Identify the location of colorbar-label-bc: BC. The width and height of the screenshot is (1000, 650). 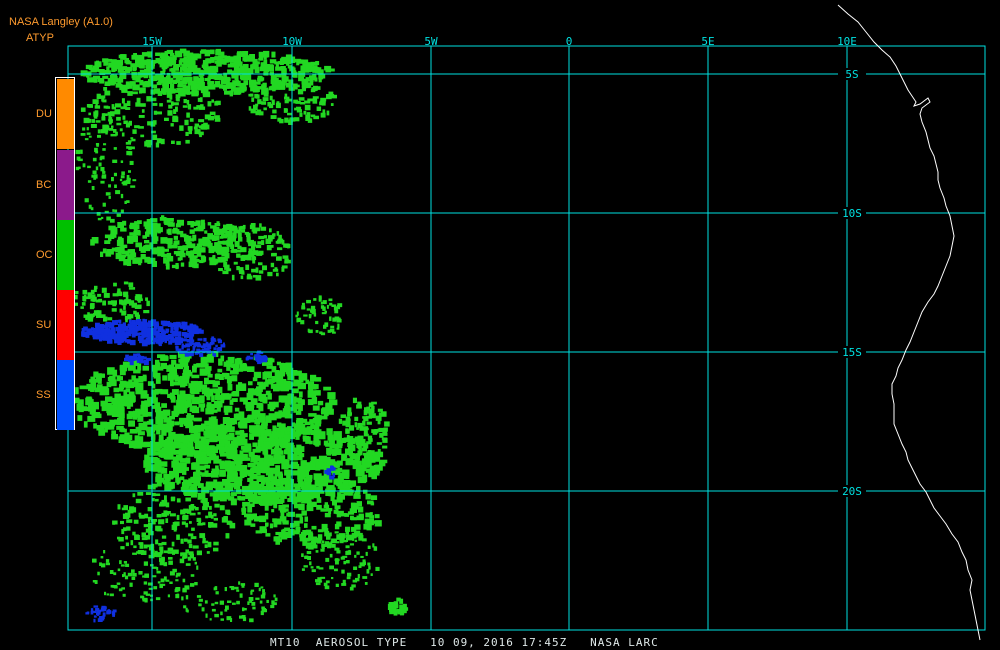
(44, 185).